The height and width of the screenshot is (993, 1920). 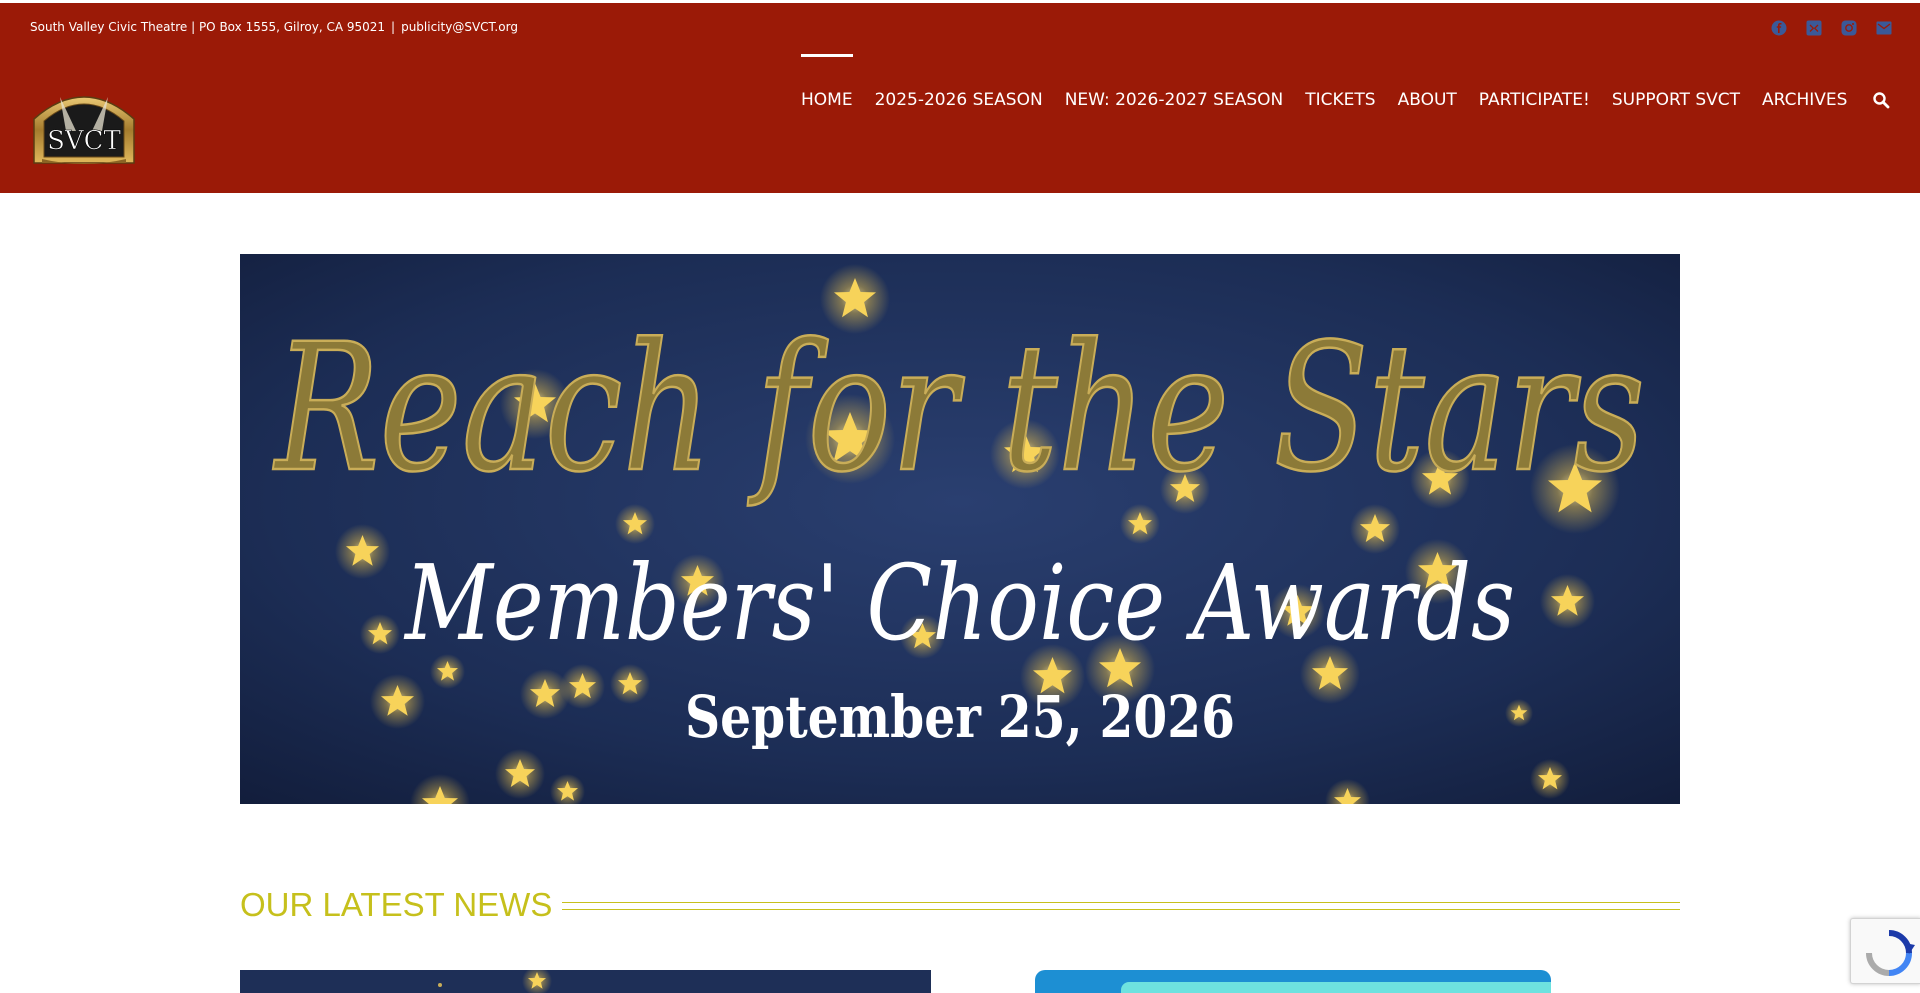 What do you see at coordinates (84, 124) in the screenshot?
I see `site-logo: SVCT` at bounding box center [84, 124].